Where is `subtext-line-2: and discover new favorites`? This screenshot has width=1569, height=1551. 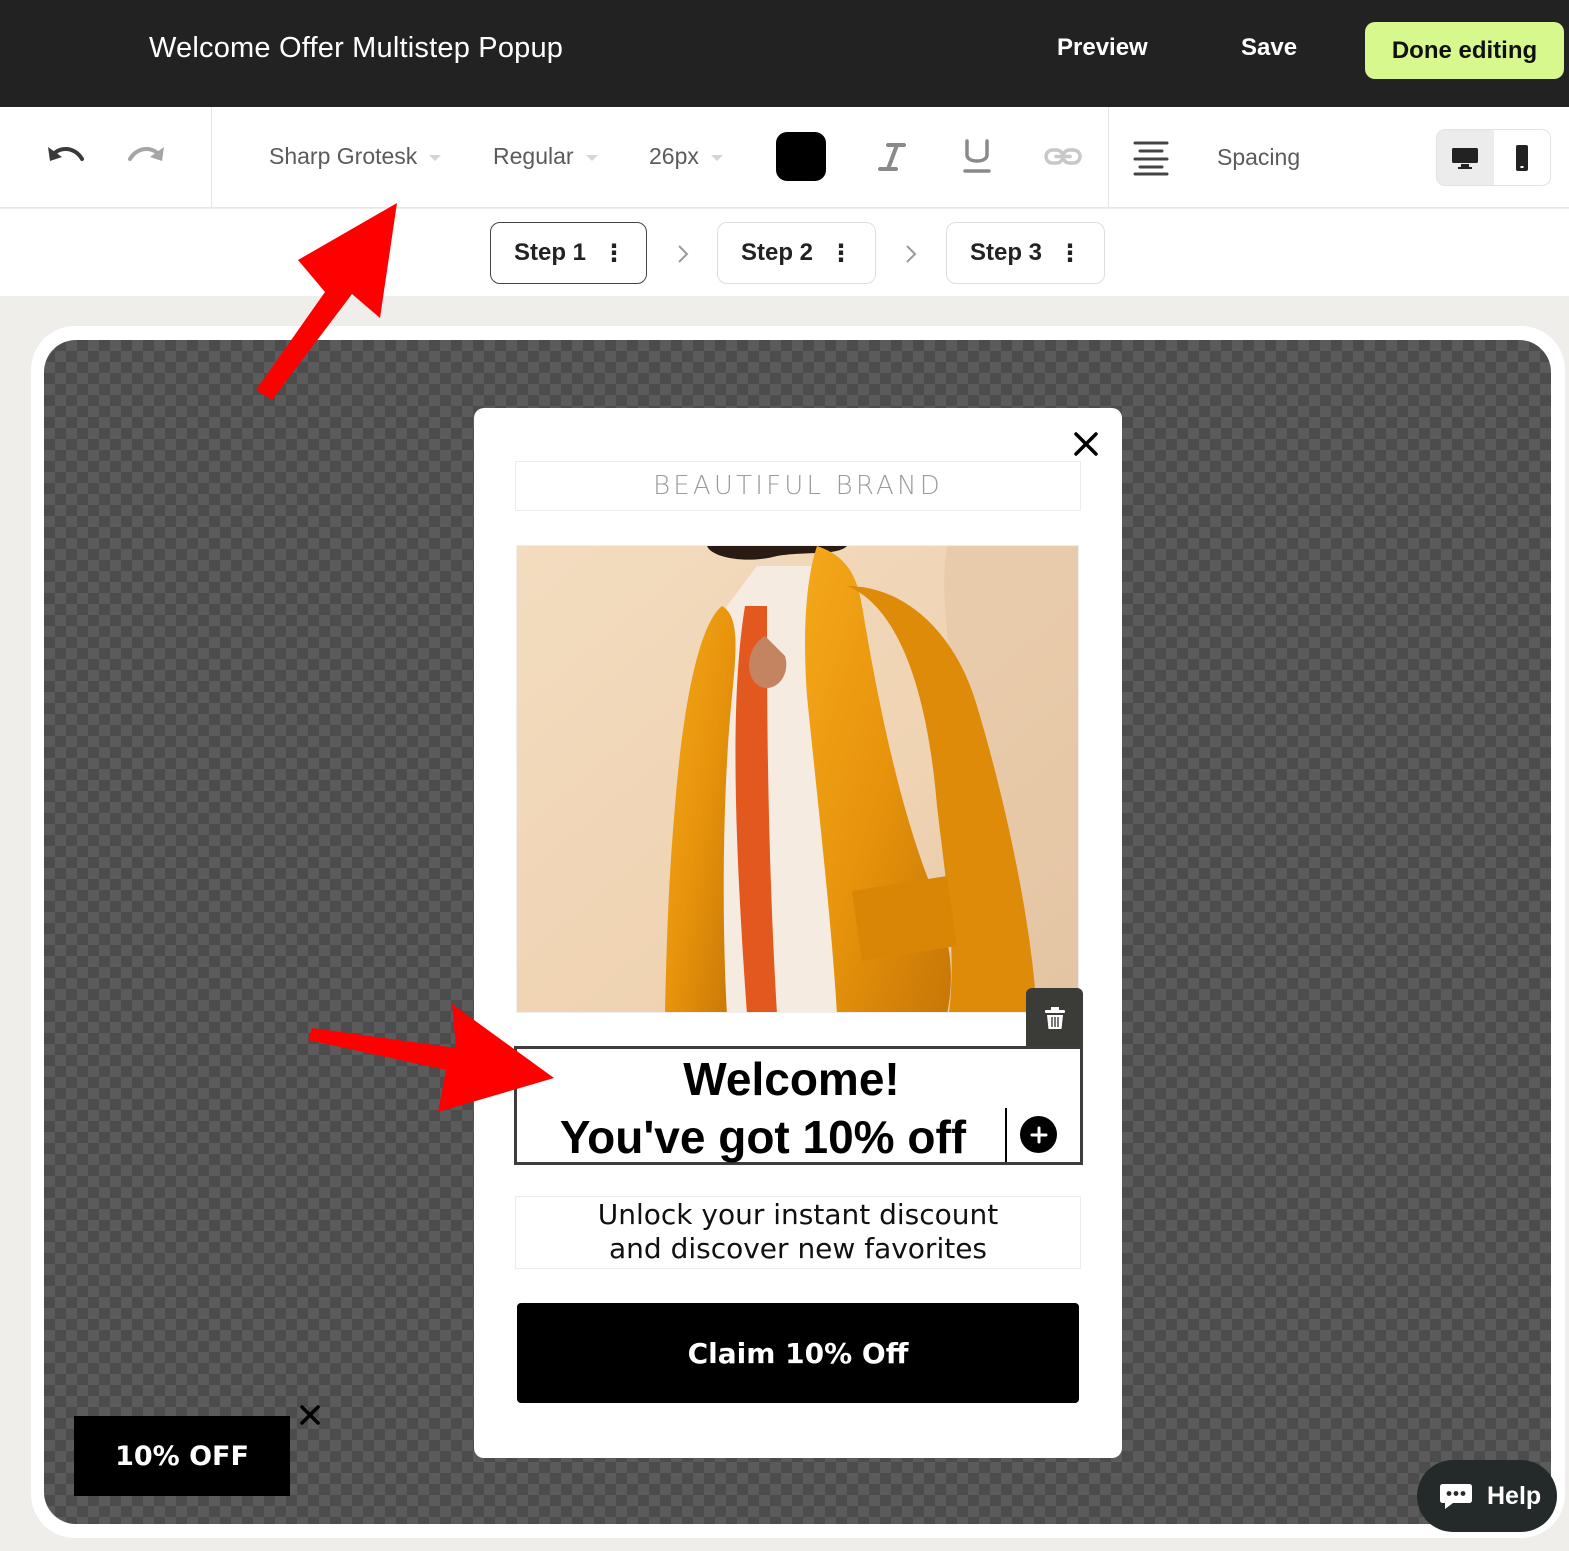 subtext-line-2: and discover new favorites is located at coordinates (798, 1248).